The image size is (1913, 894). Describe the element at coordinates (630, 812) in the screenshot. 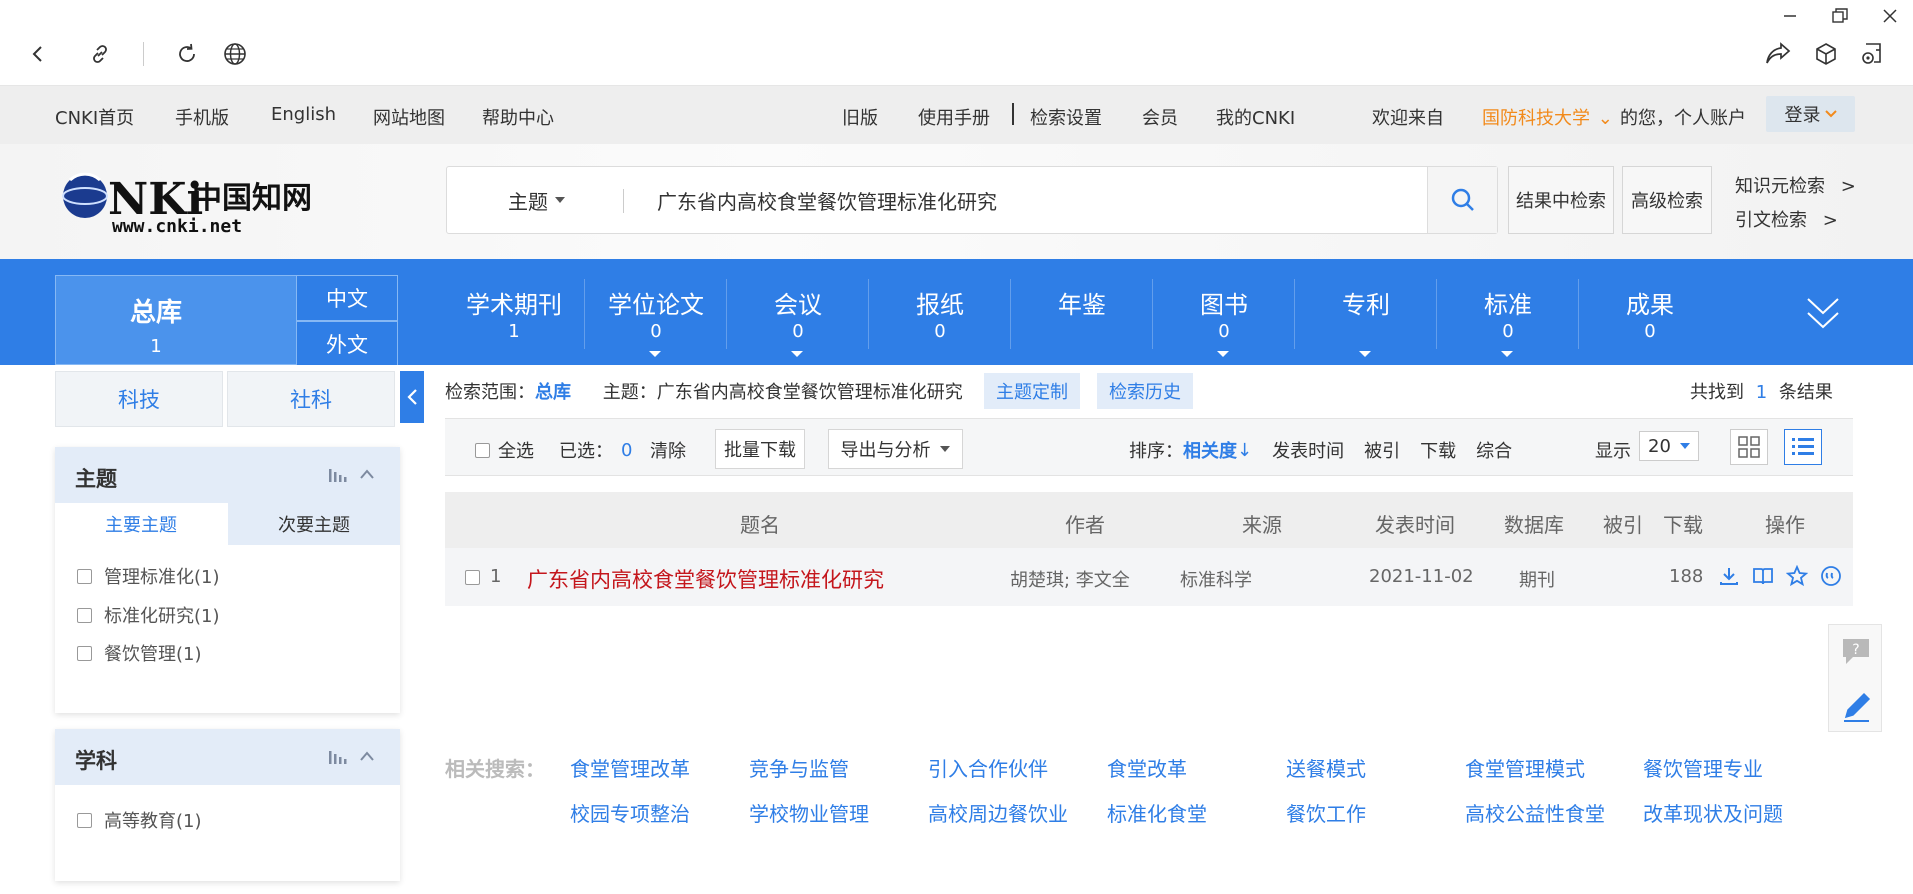

I see `related-search-link: 校园专项整治` at that location.